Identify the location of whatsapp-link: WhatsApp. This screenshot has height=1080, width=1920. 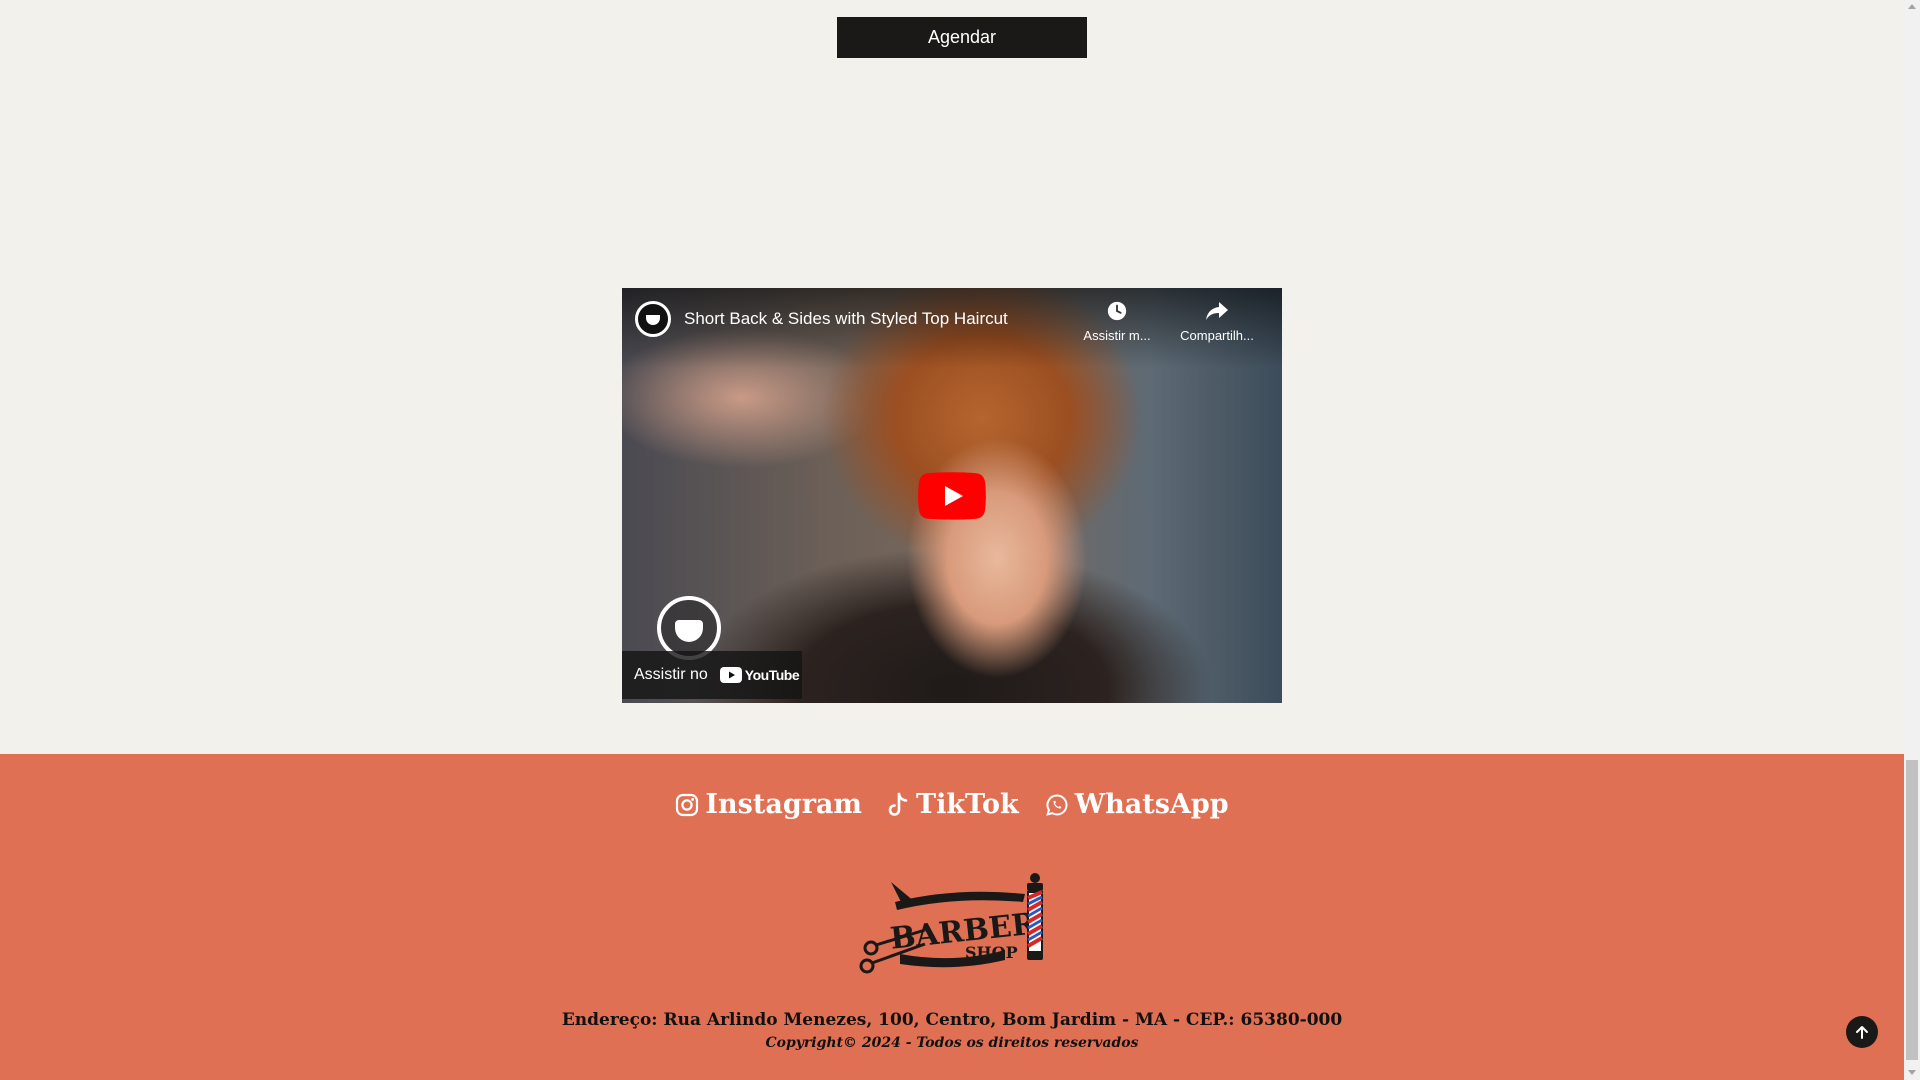
(1137, 804).